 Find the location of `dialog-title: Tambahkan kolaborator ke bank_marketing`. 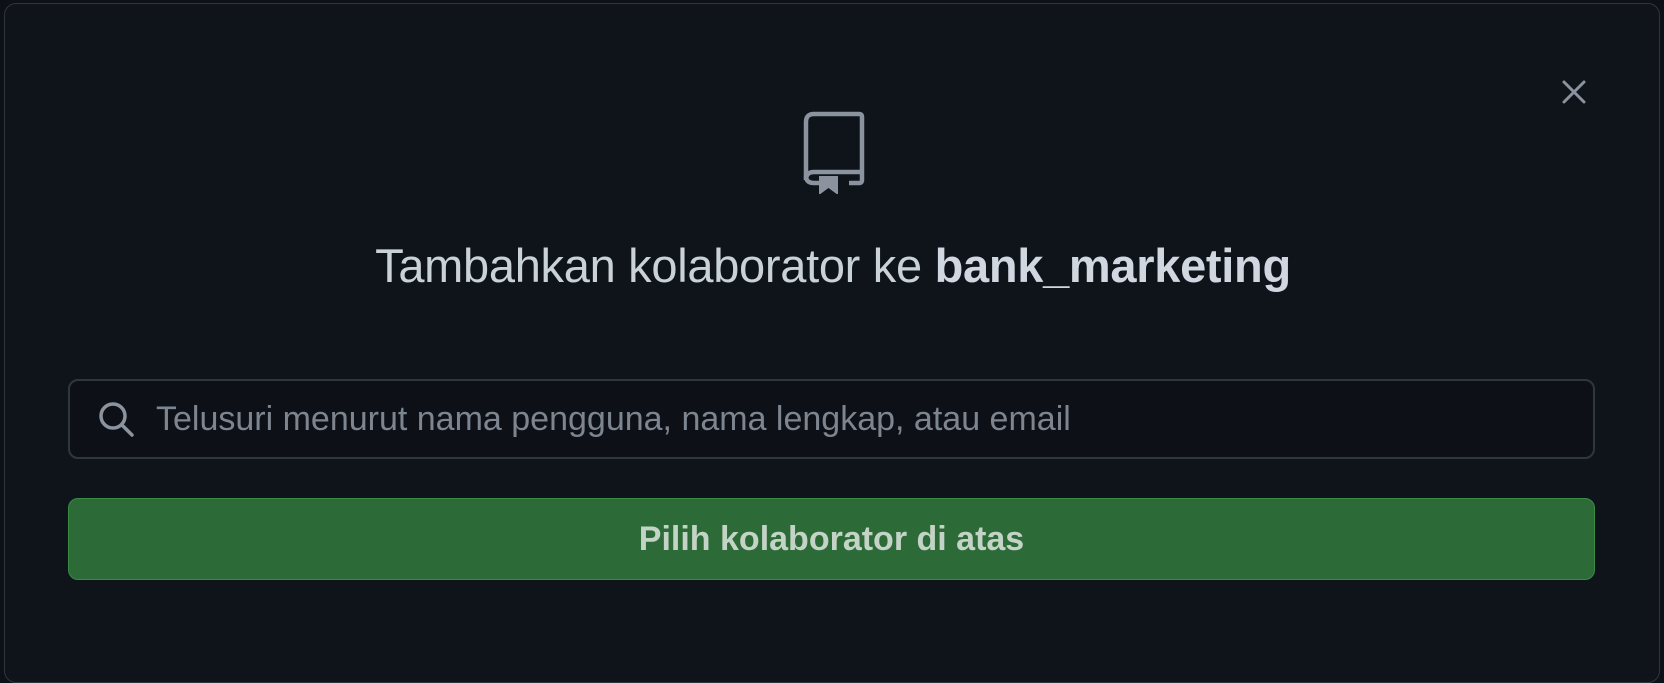

dialog-title: Tambahkan kolaborator ke bank_marketing is located at coordinates (833, 266).